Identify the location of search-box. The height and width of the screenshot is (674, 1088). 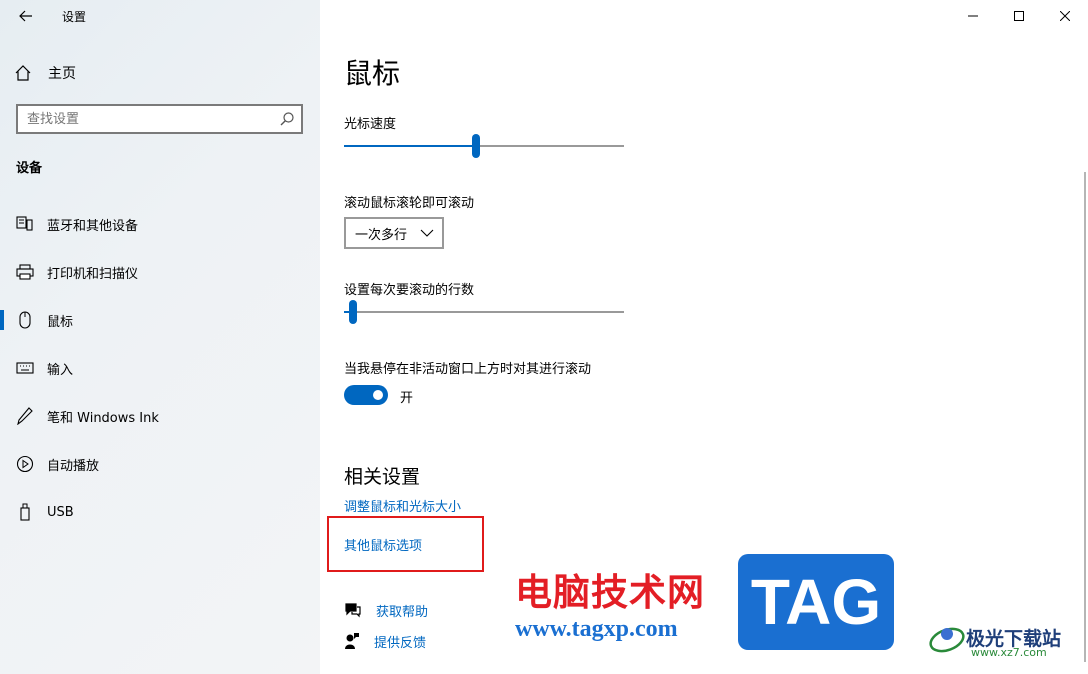
(159, 119).